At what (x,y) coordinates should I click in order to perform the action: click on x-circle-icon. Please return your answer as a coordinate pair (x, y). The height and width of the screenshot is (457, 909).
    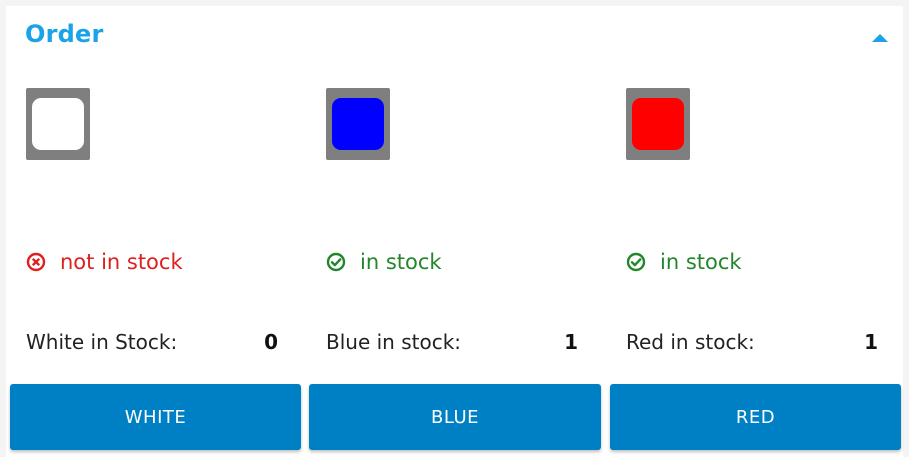
    Looking at the image, I should click on (36, 262).